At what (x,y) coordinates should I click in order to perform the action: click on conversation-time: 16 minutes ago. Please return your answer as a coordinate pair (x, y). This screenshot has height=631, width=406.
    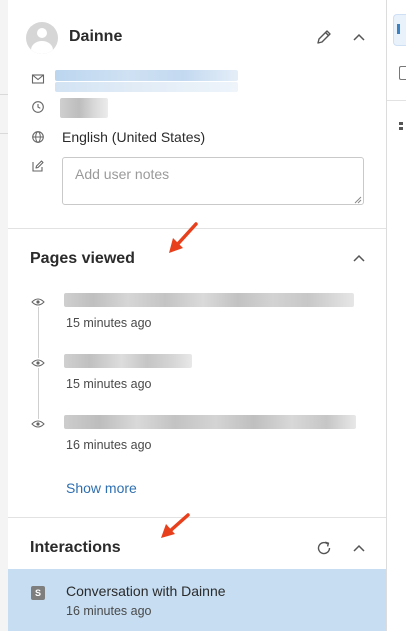
    Looking at the image, I should click on (109, 611).